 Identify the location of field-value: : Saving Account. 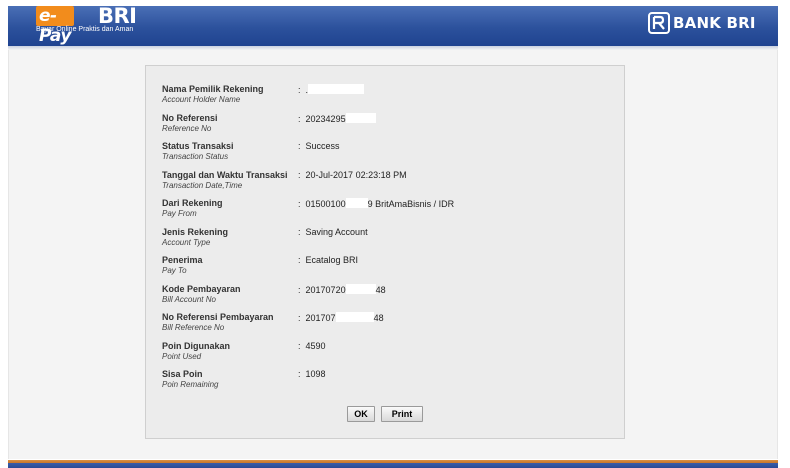
(333, 232).